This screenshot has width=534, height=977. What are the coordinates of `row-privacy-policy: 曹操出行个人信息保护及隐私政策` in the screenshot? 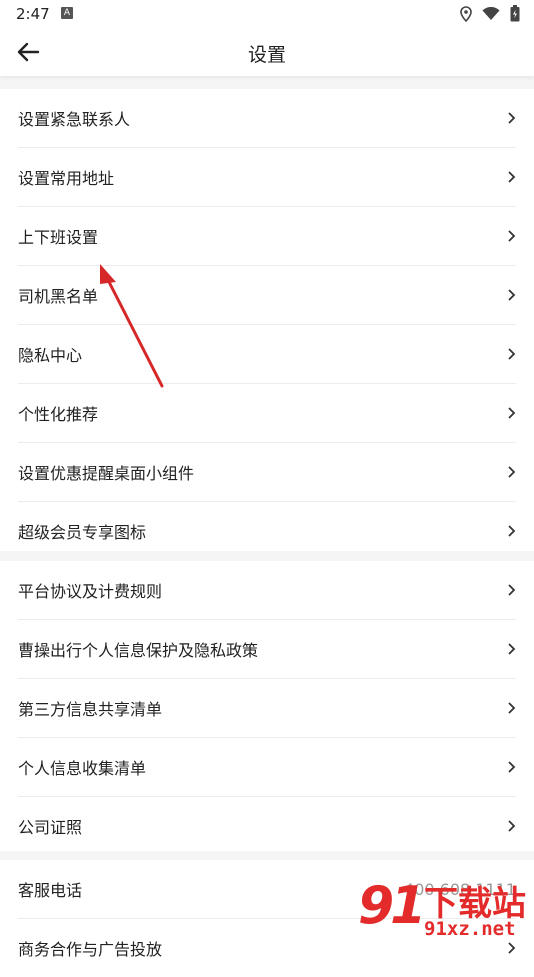 It's located at (267, 649).